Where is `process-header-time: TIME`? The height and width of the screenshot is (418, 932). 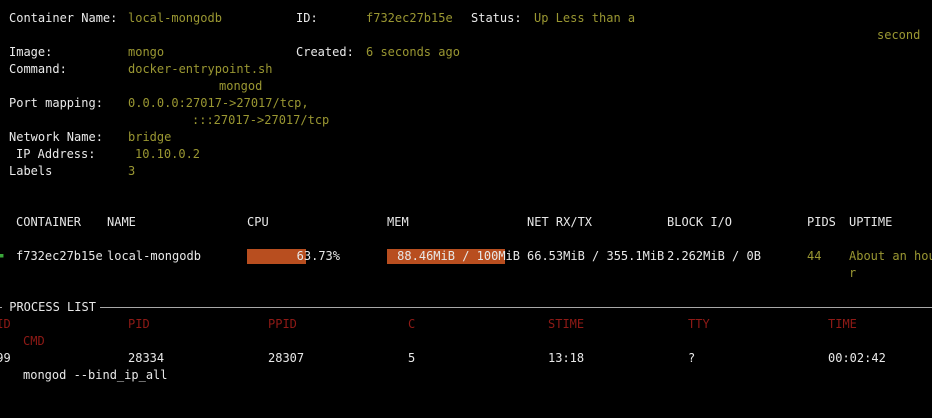 process-header-time: TIME is located at coordinates (842, 324).